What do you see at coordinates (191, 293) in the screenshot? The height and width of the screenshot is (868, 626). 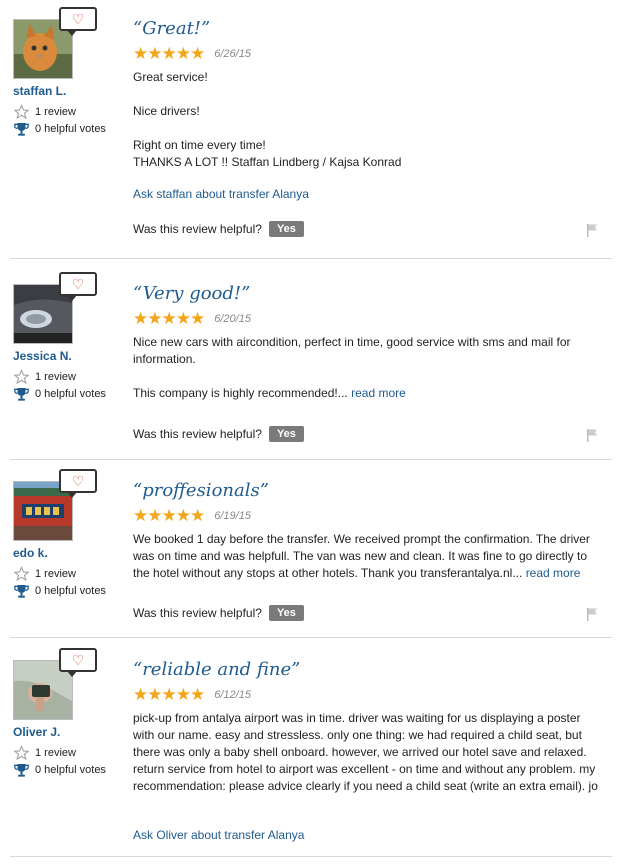 I see `review-title: “Very good!”` at bounding box center [191, 293].